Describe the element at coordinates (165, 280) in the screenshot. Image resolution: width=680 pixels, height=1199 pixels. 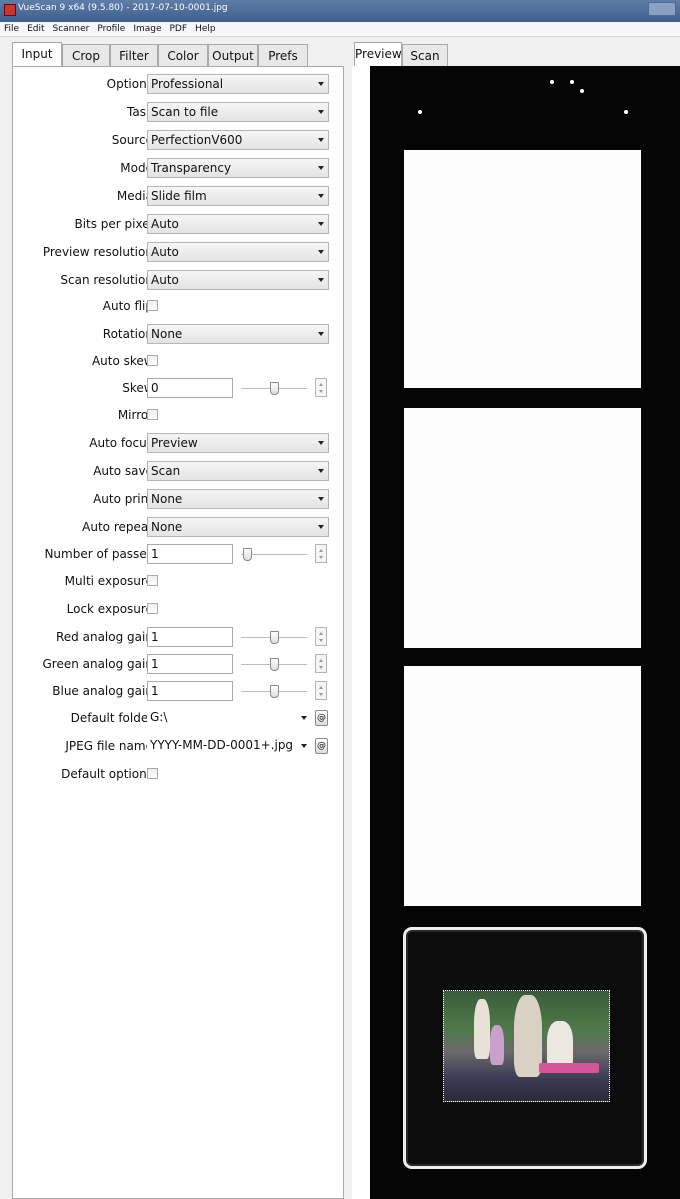
I see `scan-resolution-value: Auto` at that location.